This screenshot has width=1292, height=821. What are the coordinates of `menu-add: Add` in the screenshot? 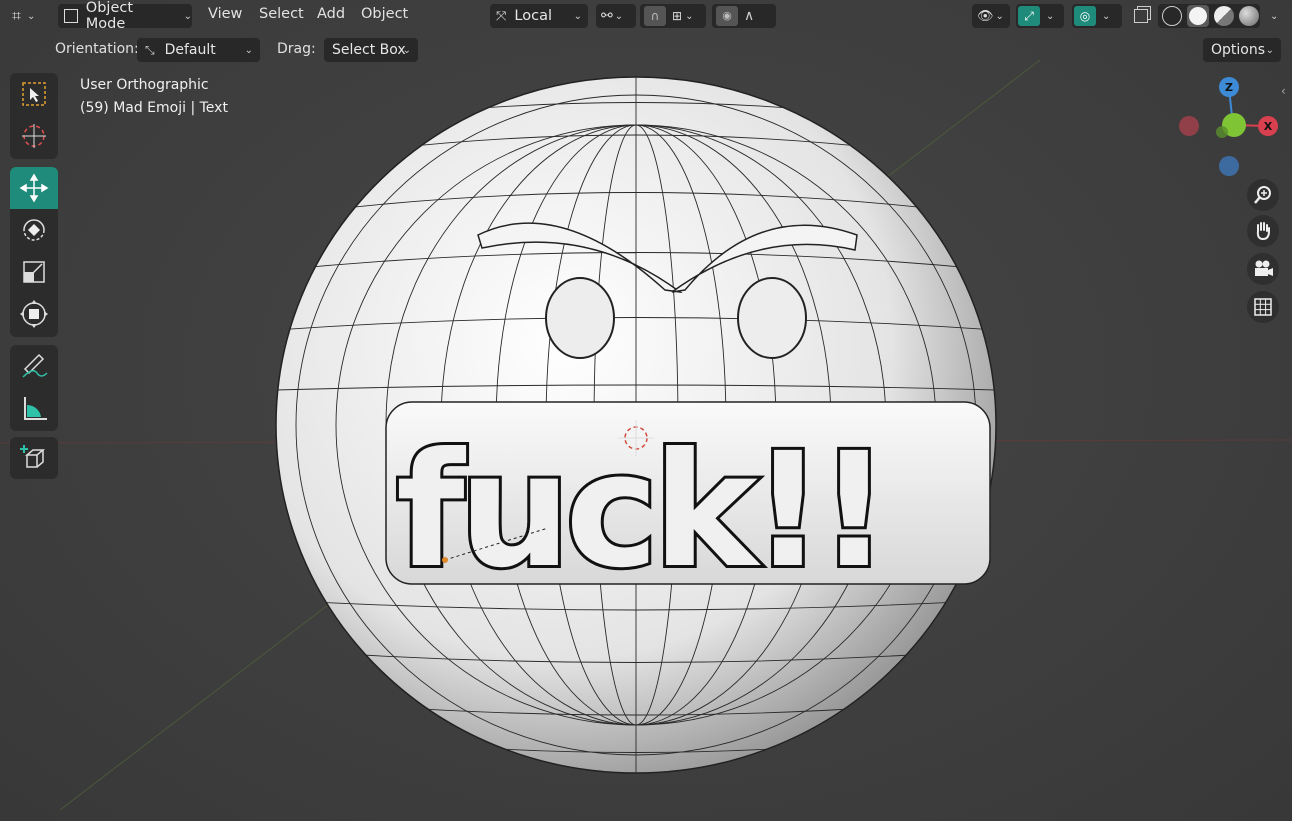 It's located at (331, 14).